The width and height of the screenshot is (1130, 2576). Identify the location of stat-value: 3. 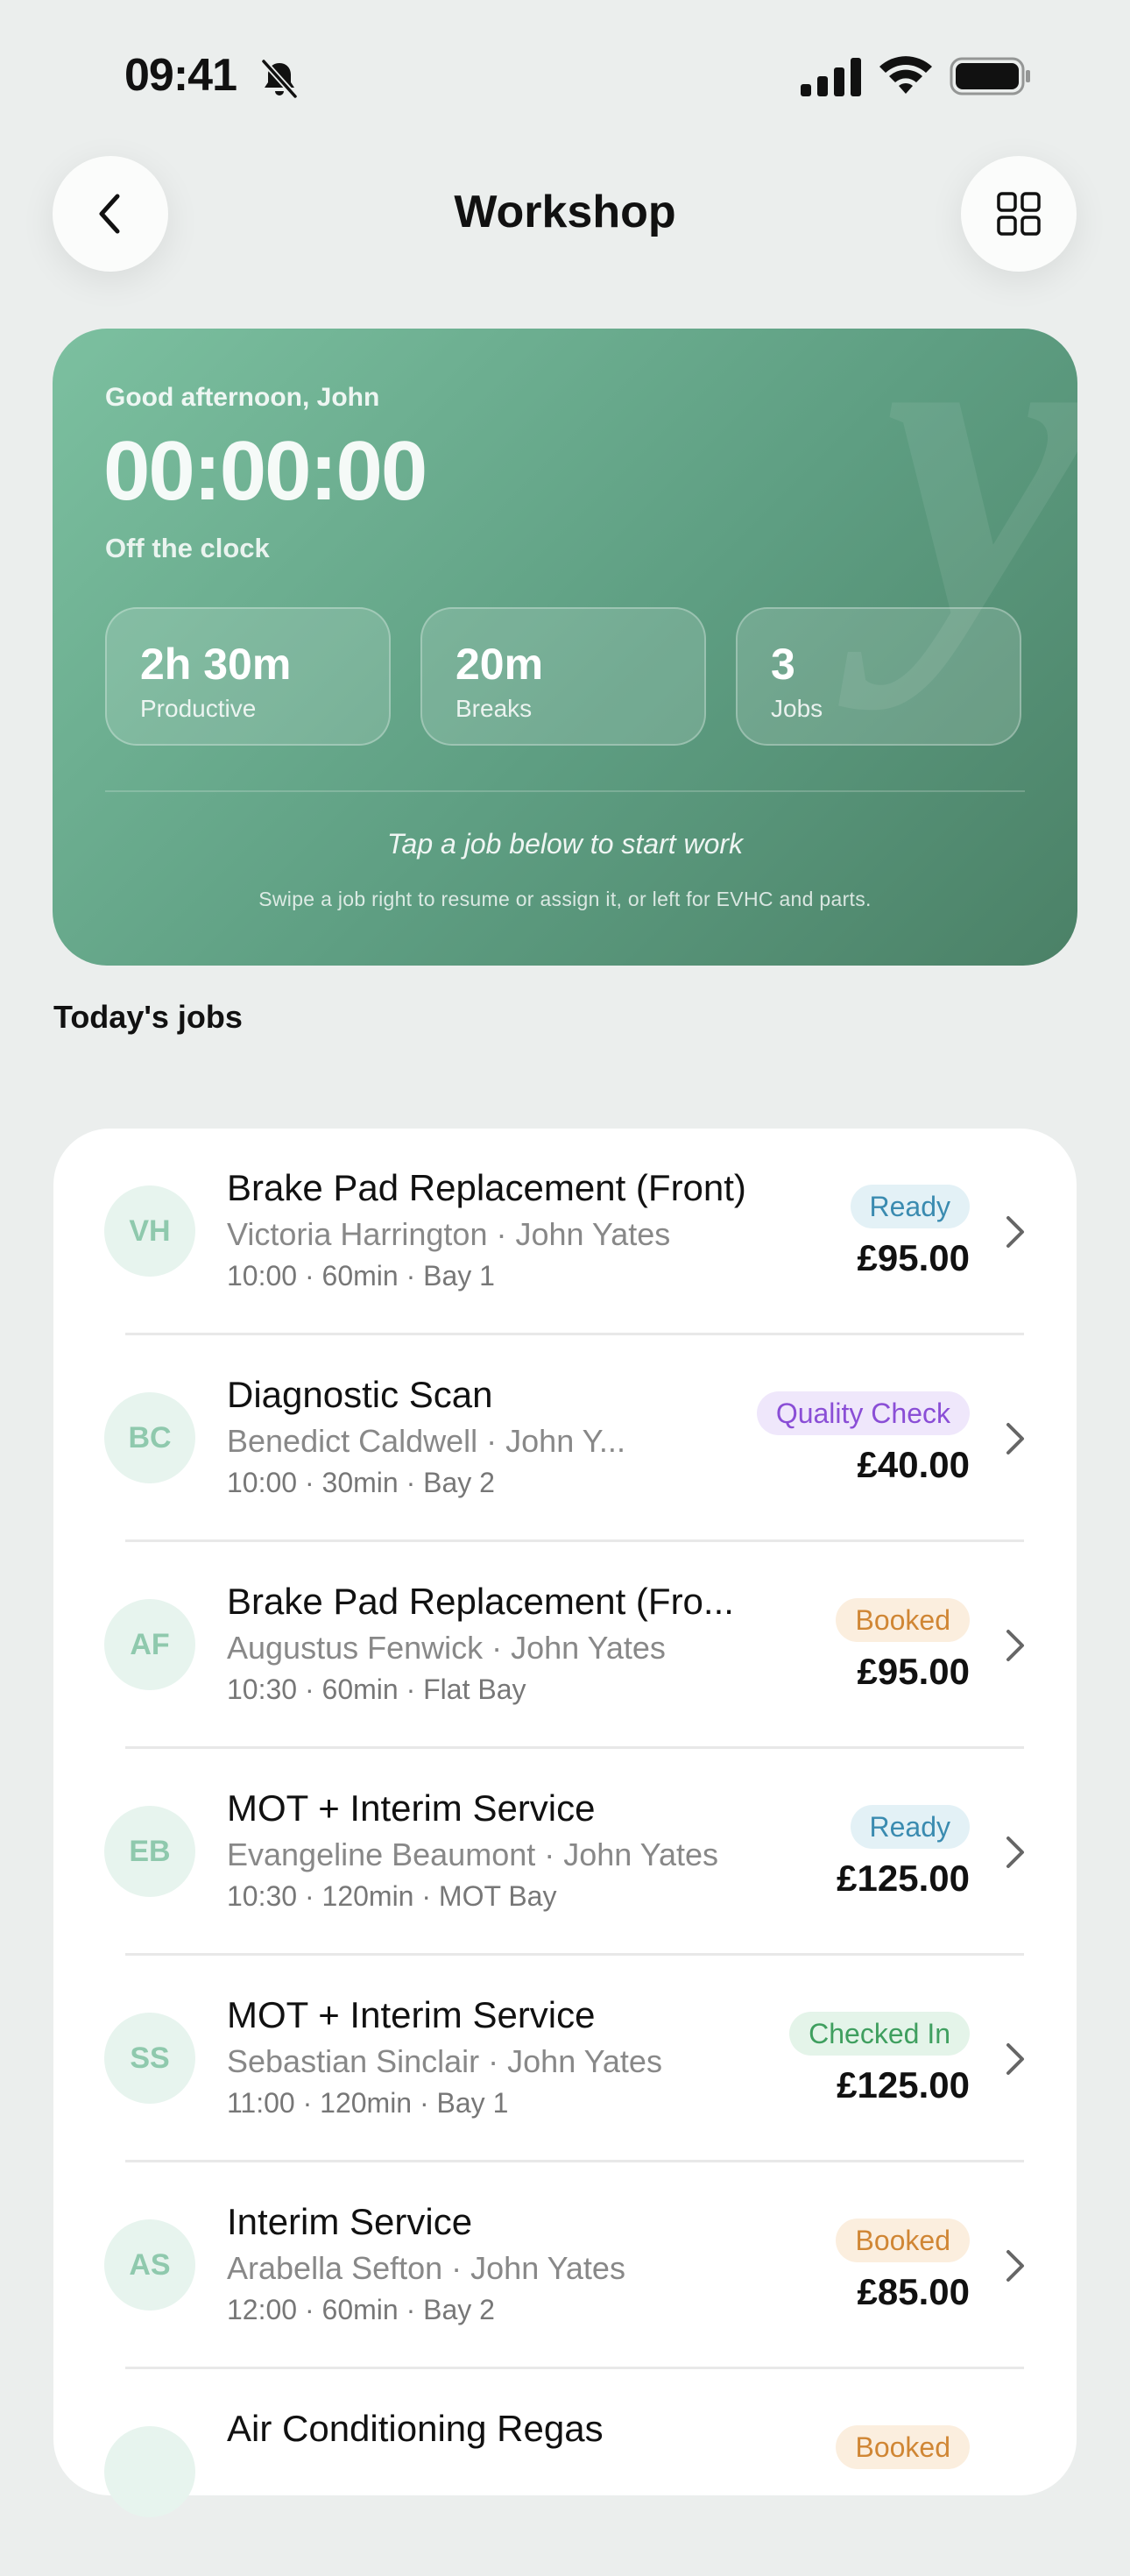
(783, 664).